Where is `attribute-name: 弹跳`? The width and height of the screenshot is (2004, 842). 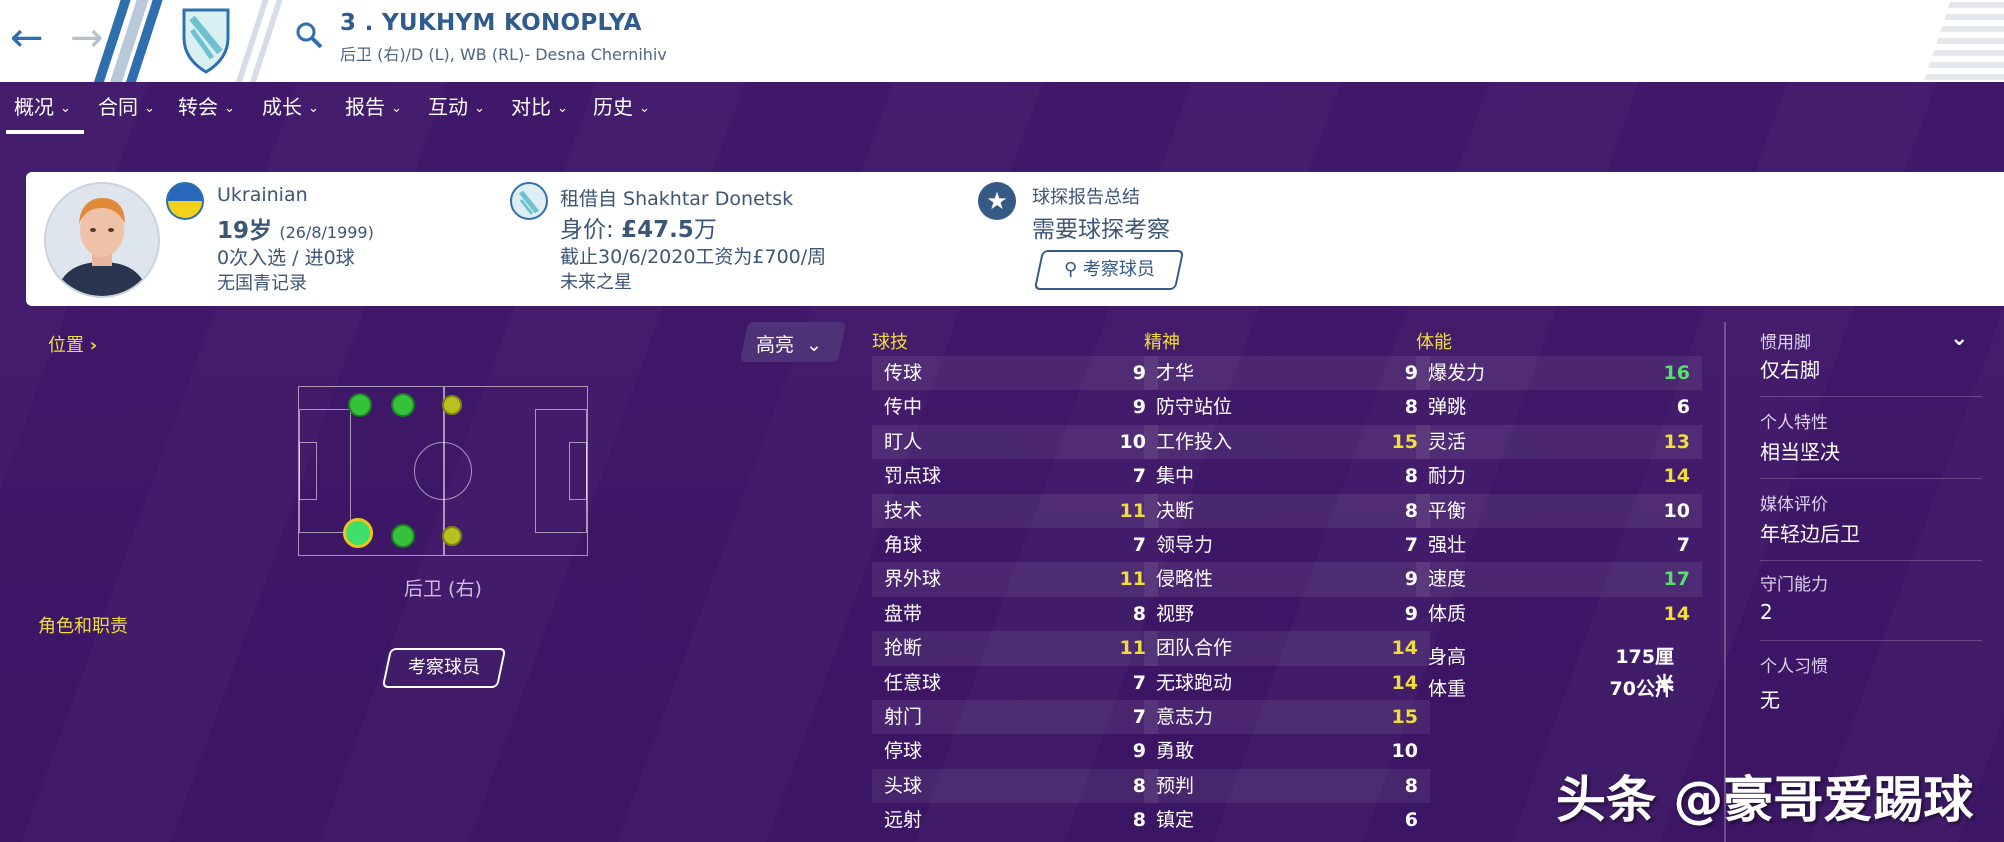 attribute-name: 弹跳 is located at coordinates (1447, 407).